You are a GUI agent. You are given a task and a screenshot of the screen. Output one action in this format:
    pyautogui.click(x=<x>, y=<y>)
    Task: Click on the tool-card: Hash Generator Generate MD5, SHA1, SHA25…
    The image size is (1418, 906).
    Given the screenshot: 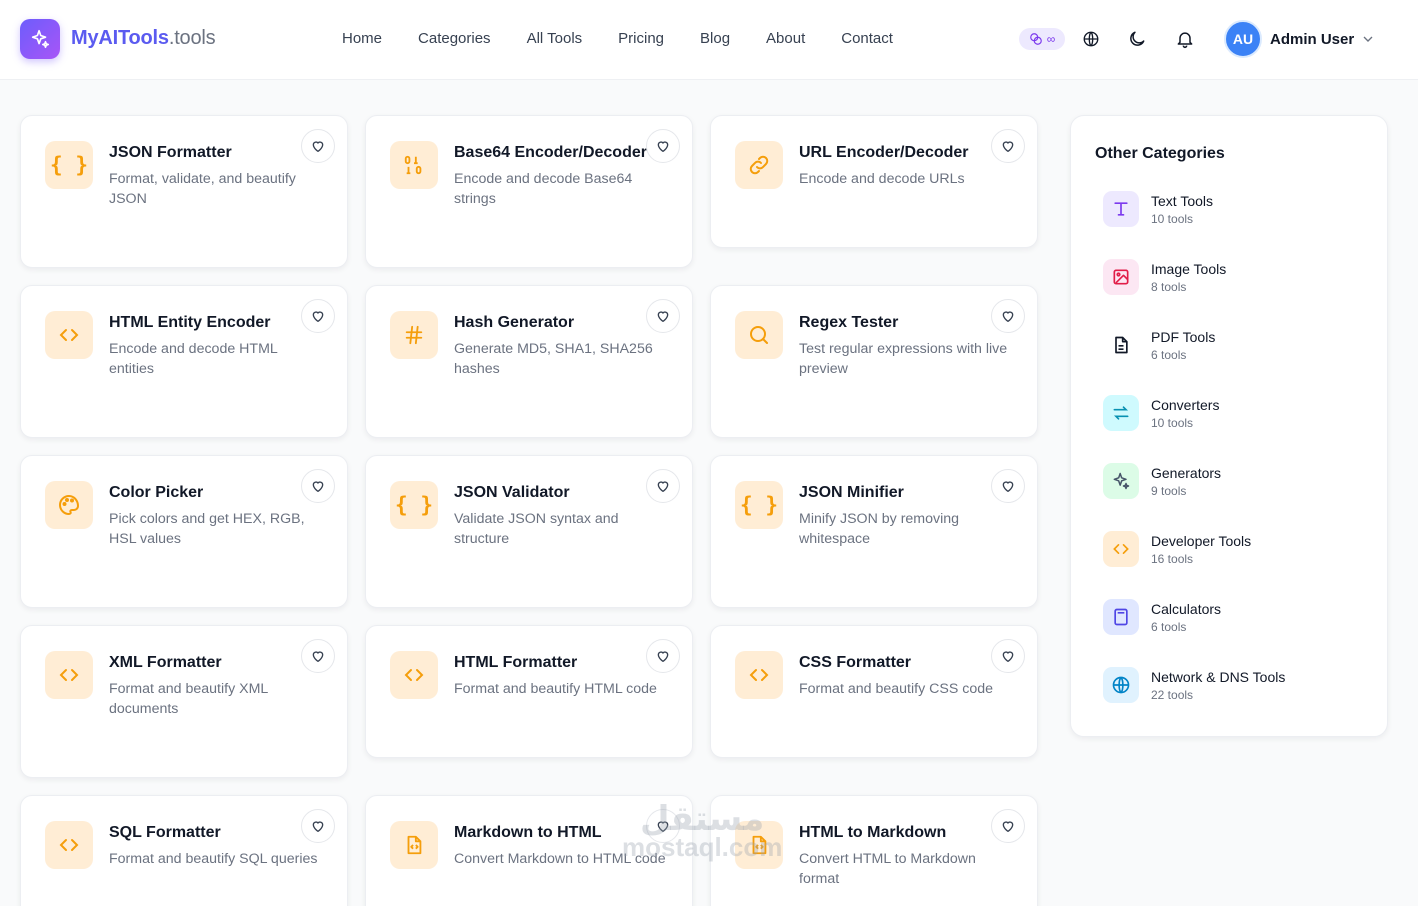 What is the action you would take?
    pyautogui.click(x=529, y=361)
    